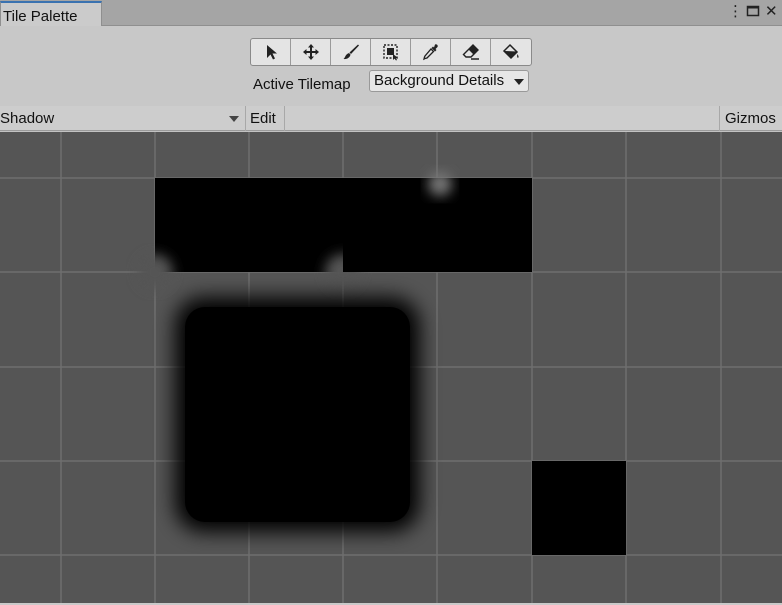  Describe the element at coordinates (519, 82) in the screenshot. I see `chevron-down-icon` at that location.